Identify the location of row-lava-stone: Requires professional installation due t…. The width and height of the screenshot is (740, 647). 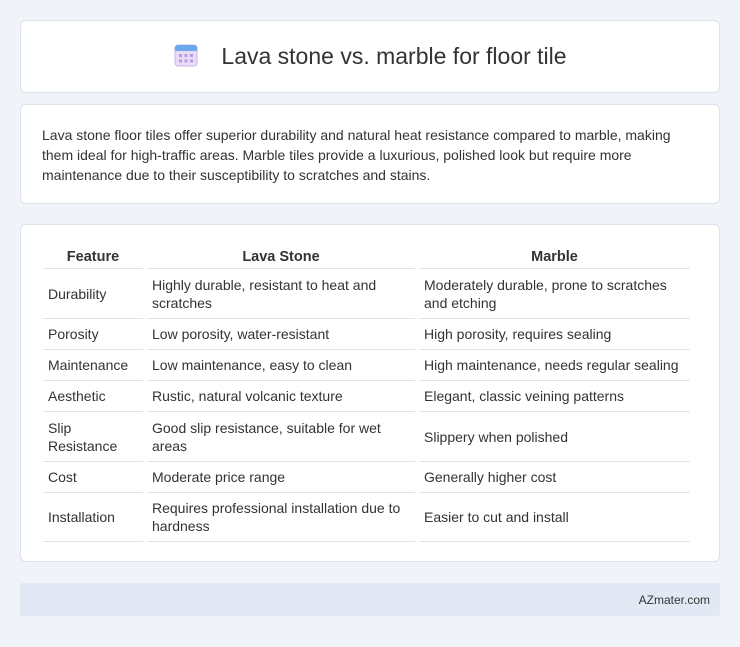
(281, 517).